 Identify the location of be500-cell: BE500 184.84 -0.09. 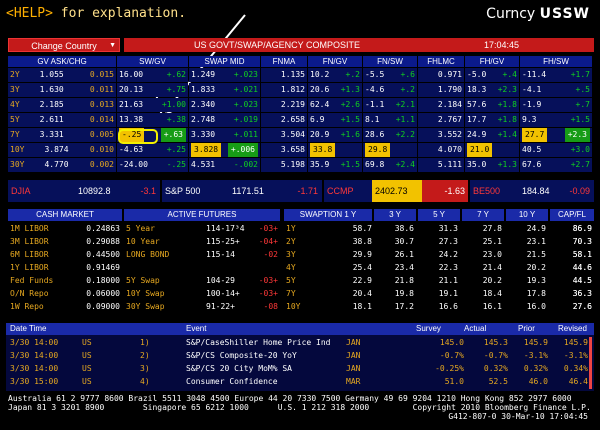
(532, 191).